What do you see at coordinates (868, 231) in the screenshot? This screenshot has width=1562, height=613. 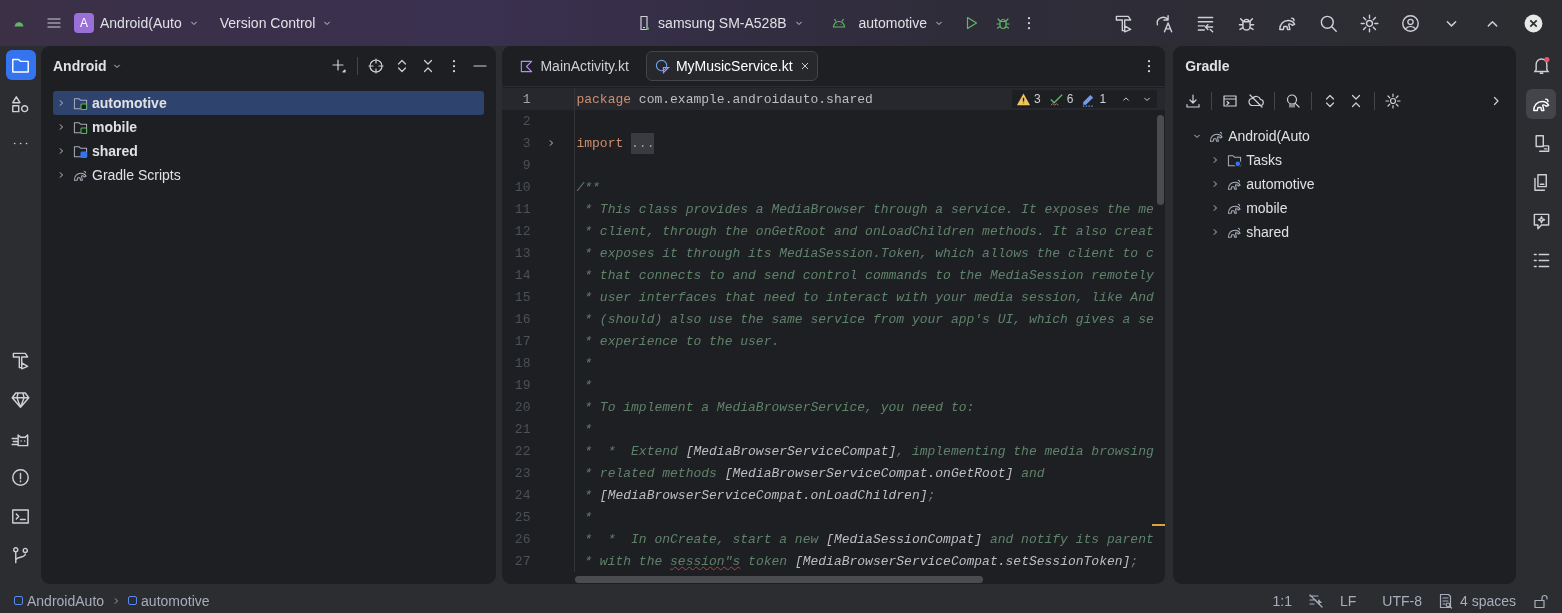 I see `code-comment: * client, through the onGetRoot and onLoadChildren methods. It also creat` at bounding box center [868, 231].